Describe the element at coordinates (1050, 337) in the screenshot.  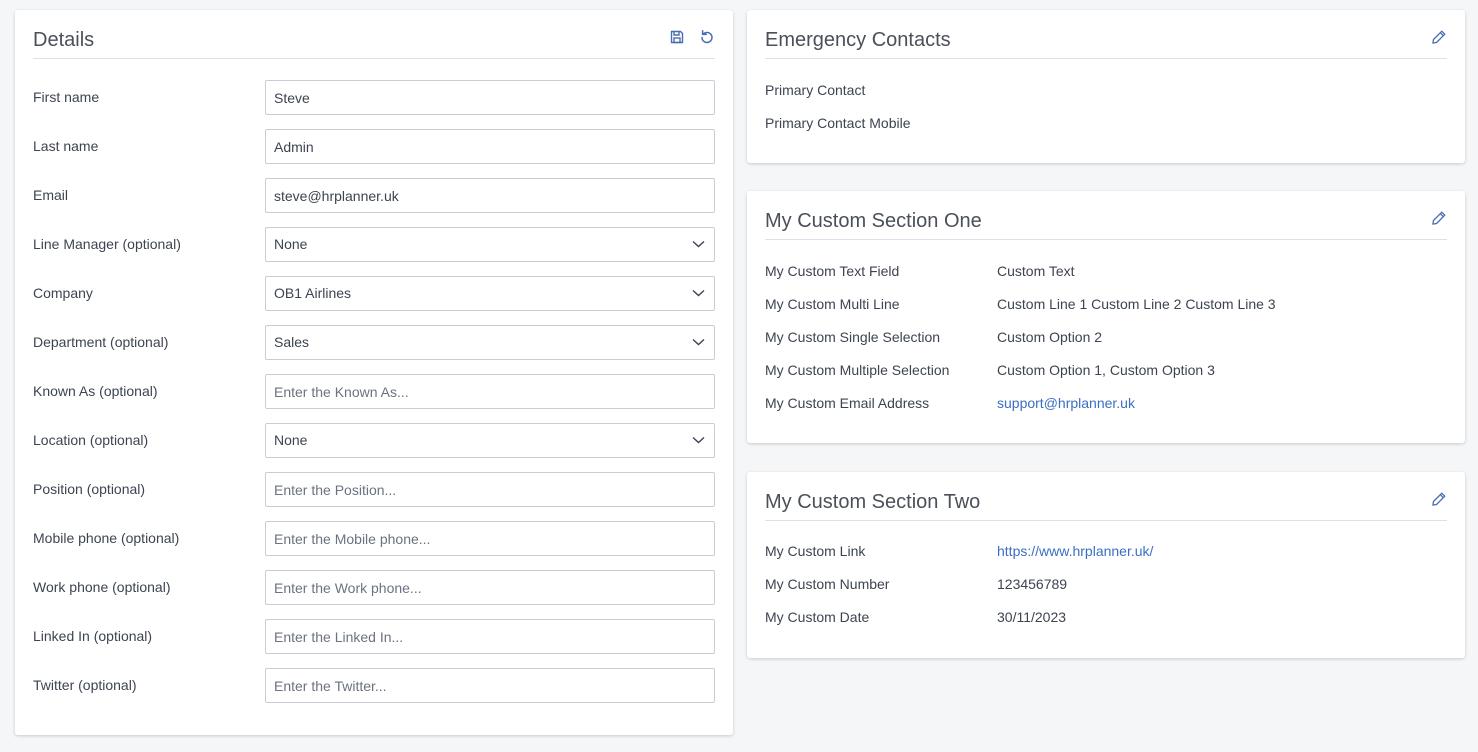
I see `info-value: Custom Option 2` at that location.